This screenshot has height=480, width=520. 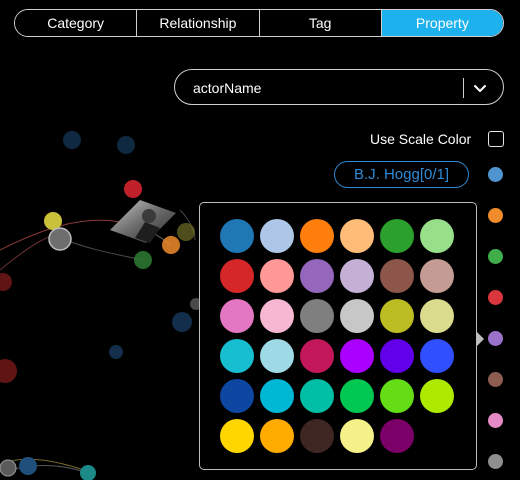 I want to click on popover-arrow, so click(x=480, y=339).